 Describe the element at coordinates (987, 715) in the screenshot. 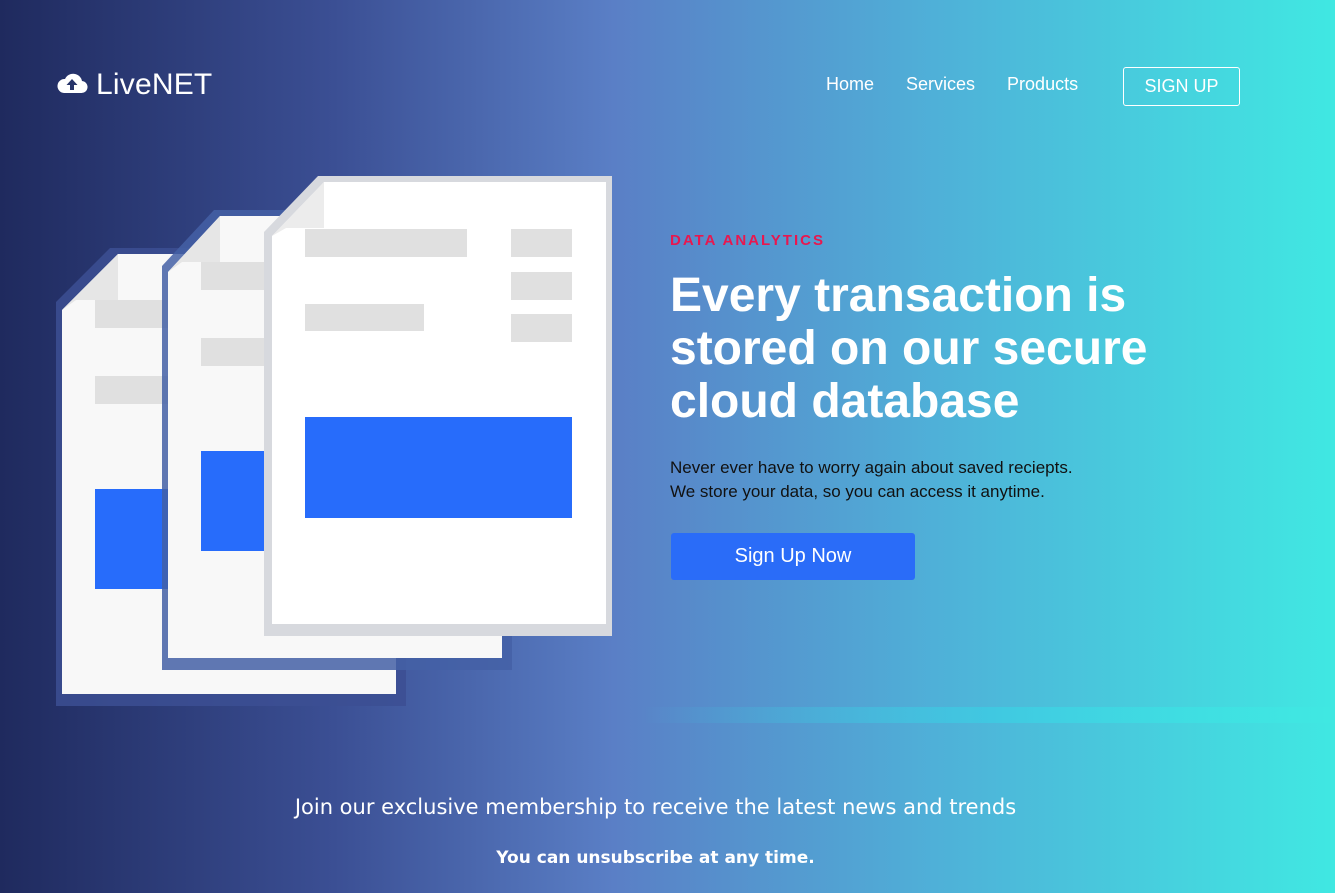

I see `decorative-wave` at that location.